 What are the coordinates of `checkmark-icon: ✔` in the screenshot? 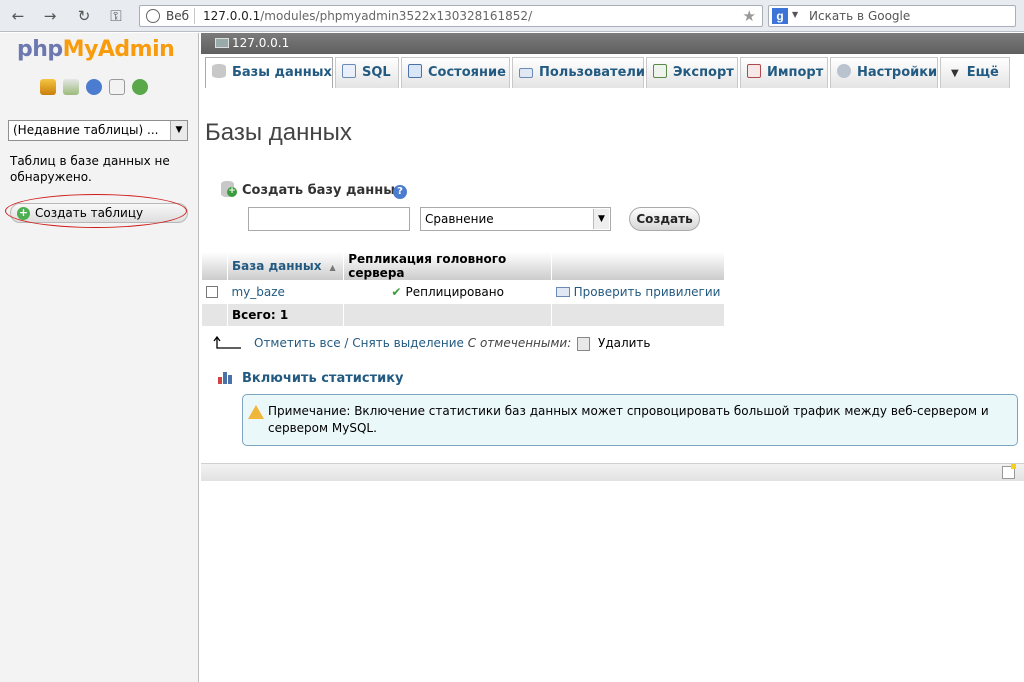 It's located at (396, 292).